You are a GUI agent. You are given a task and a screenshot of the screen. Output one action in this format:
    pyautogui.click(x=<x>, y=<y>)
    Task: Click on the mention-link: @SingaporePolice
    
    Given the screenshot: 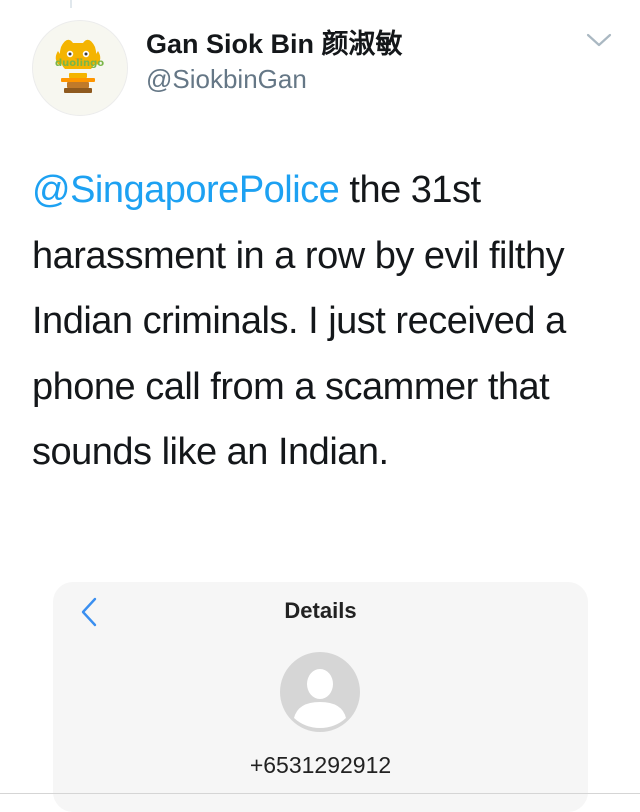 What is the action you would take?
    pyautogui.click(x=186, y=190)
    